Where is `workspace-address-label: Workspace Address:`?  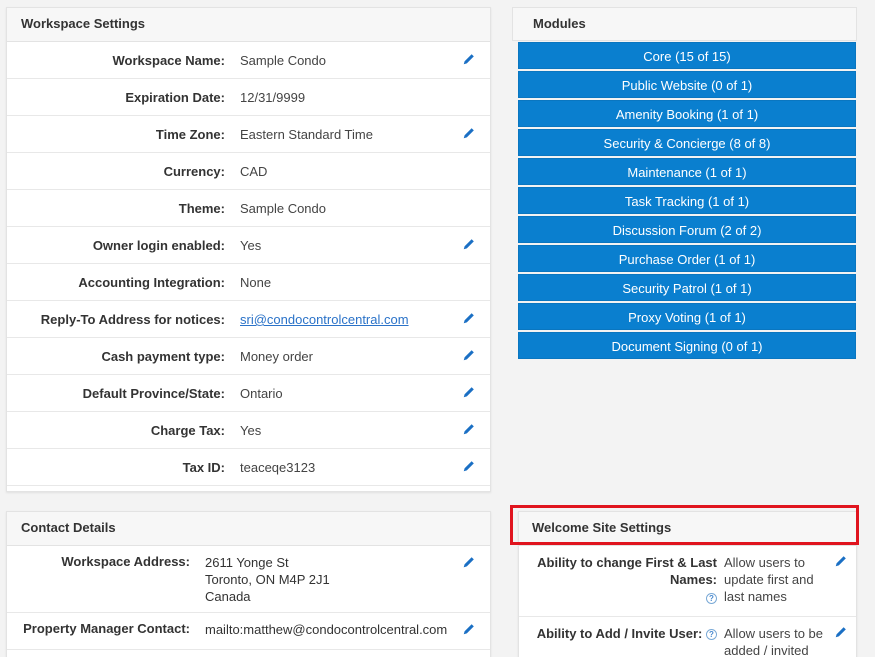
workspace-address-label: Workspace Address: is located at coordinates (125, 561).